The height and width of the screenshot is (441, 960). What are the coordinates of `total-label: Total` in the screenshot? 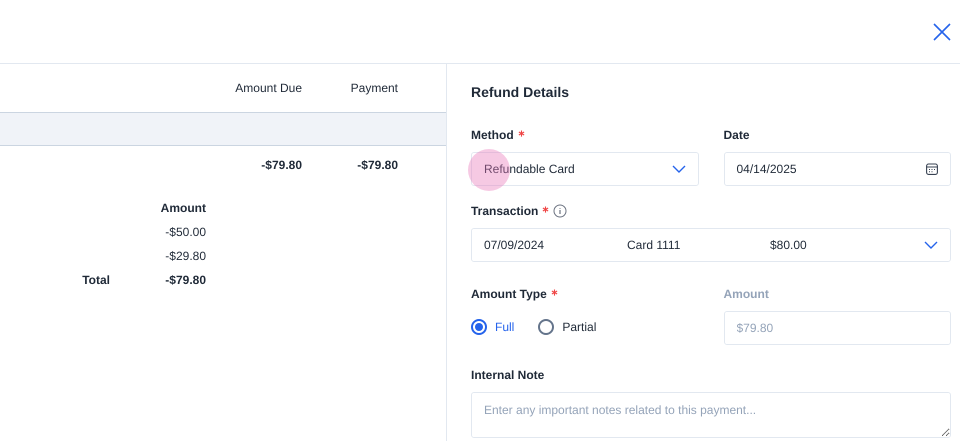 It's located at (96, 280).